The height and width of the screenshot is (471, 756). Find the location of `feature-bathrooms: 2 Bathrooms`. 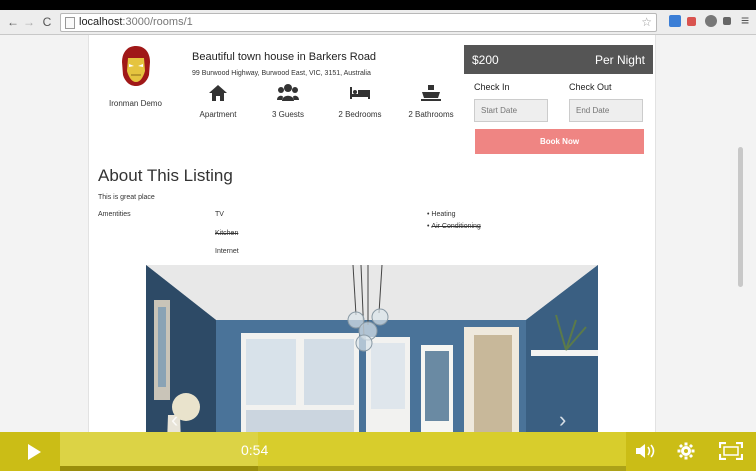

feature-bathrooms: 2 Bathrooms is located at coordinates (431, 101).